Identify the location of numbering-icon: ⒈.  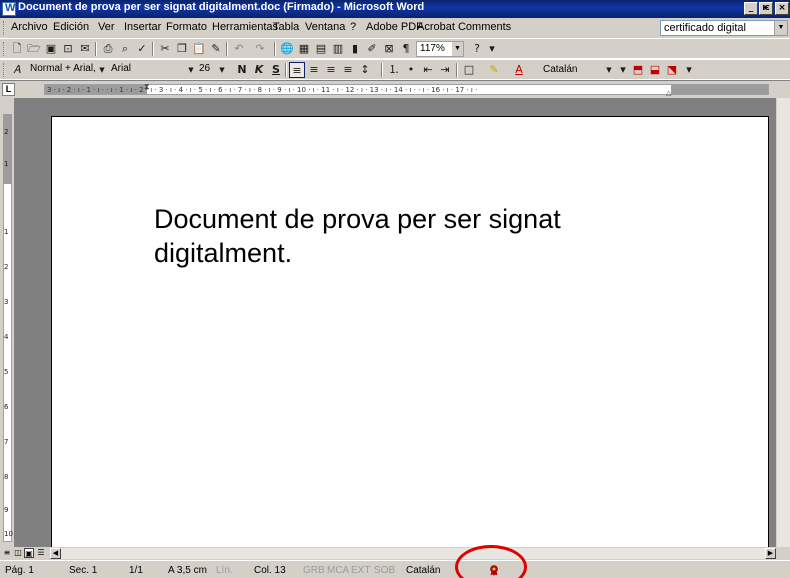
(394, 70).